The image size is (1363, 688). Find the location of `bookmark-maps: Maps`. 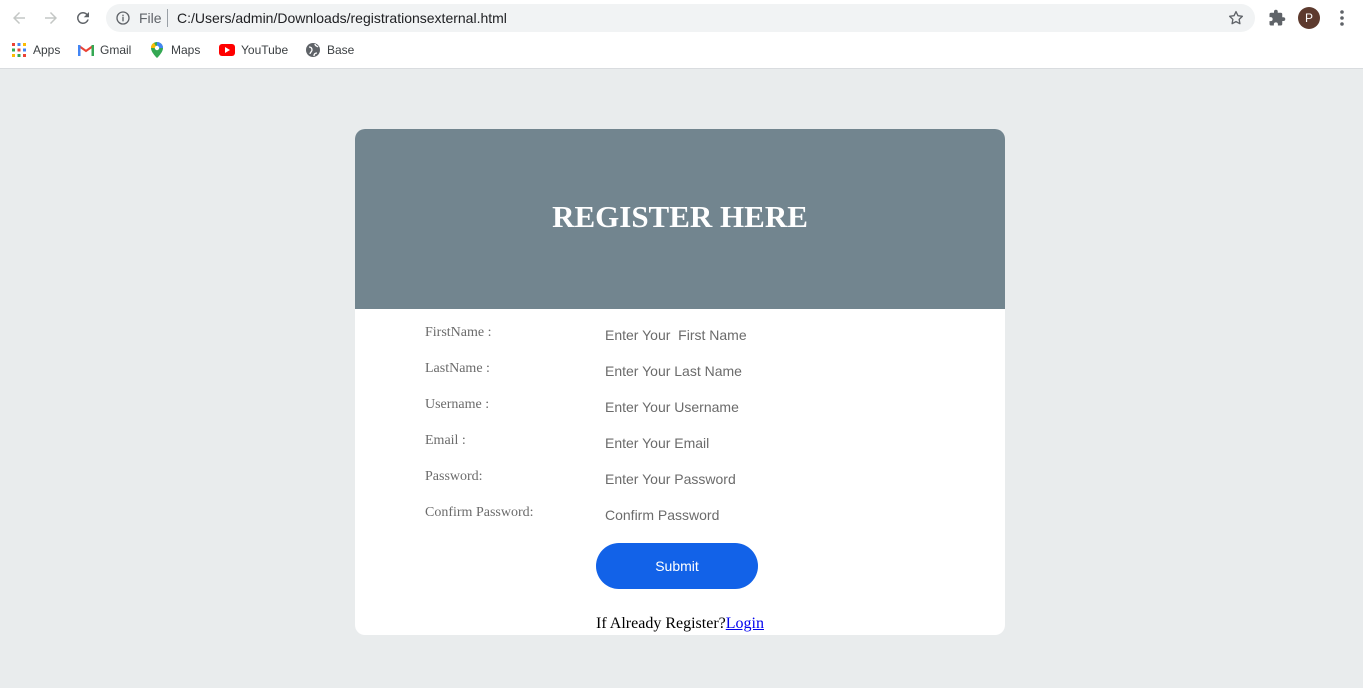

bookmark-maps: Maps is located at coordinates (174, 50).